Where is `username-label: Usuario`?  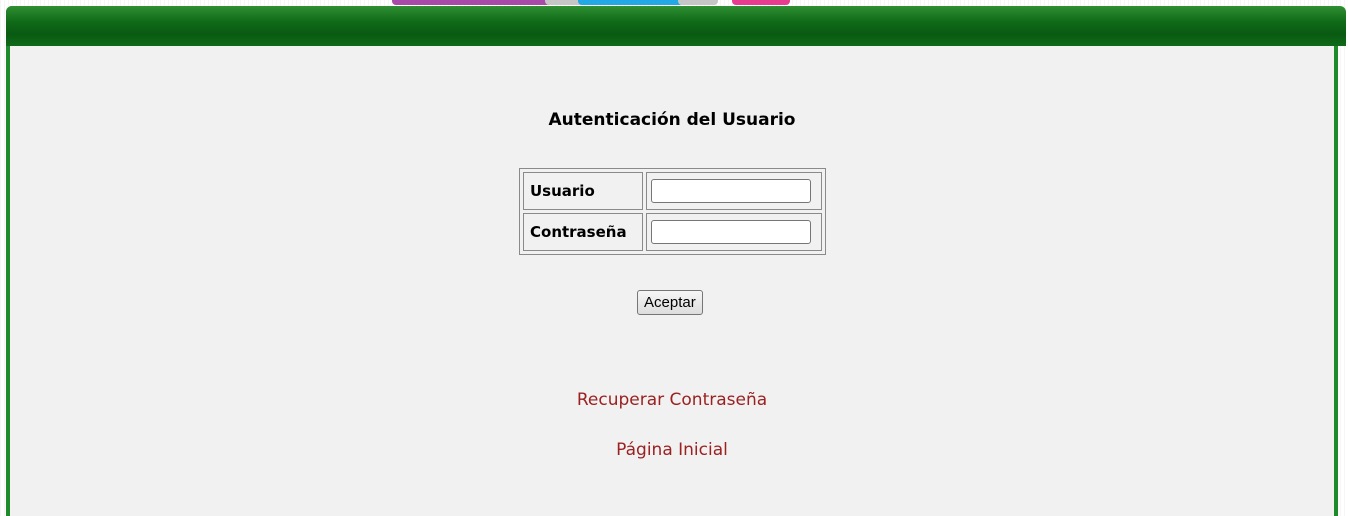 username-label: Usuario is located at coordinates (583, 191).